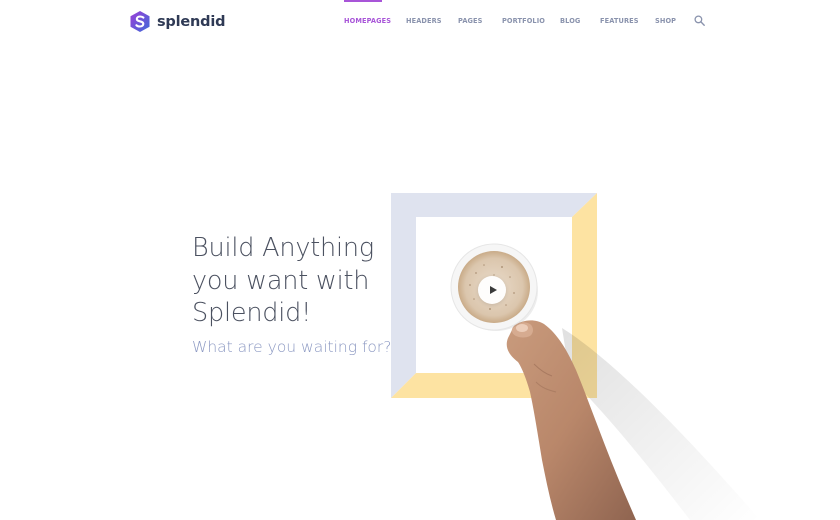 This screenshot has height=520, width=840. Describe the element at coordinates (281, 280) in the screenshot. I see `hero-title-line: you want with` at that location.